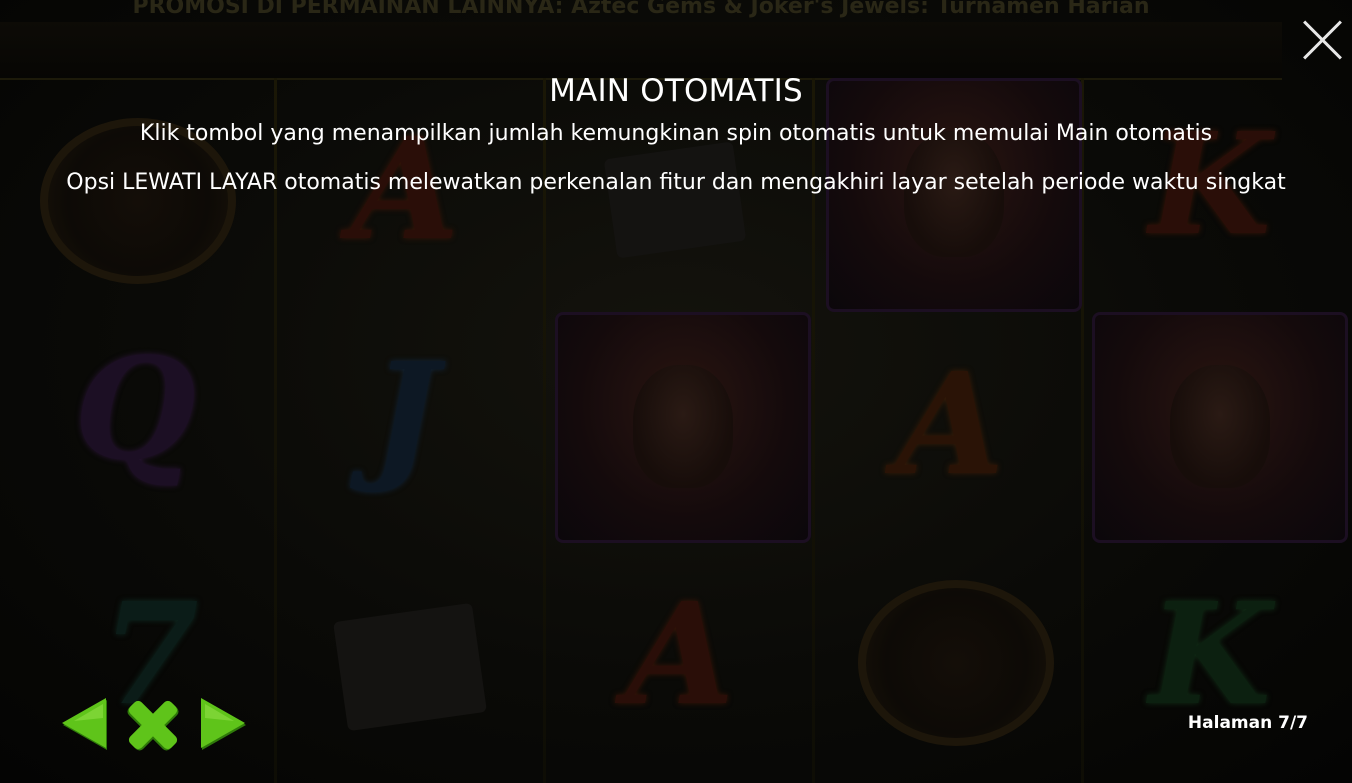  I want to click on paytable-navigation, so click(160, 724).